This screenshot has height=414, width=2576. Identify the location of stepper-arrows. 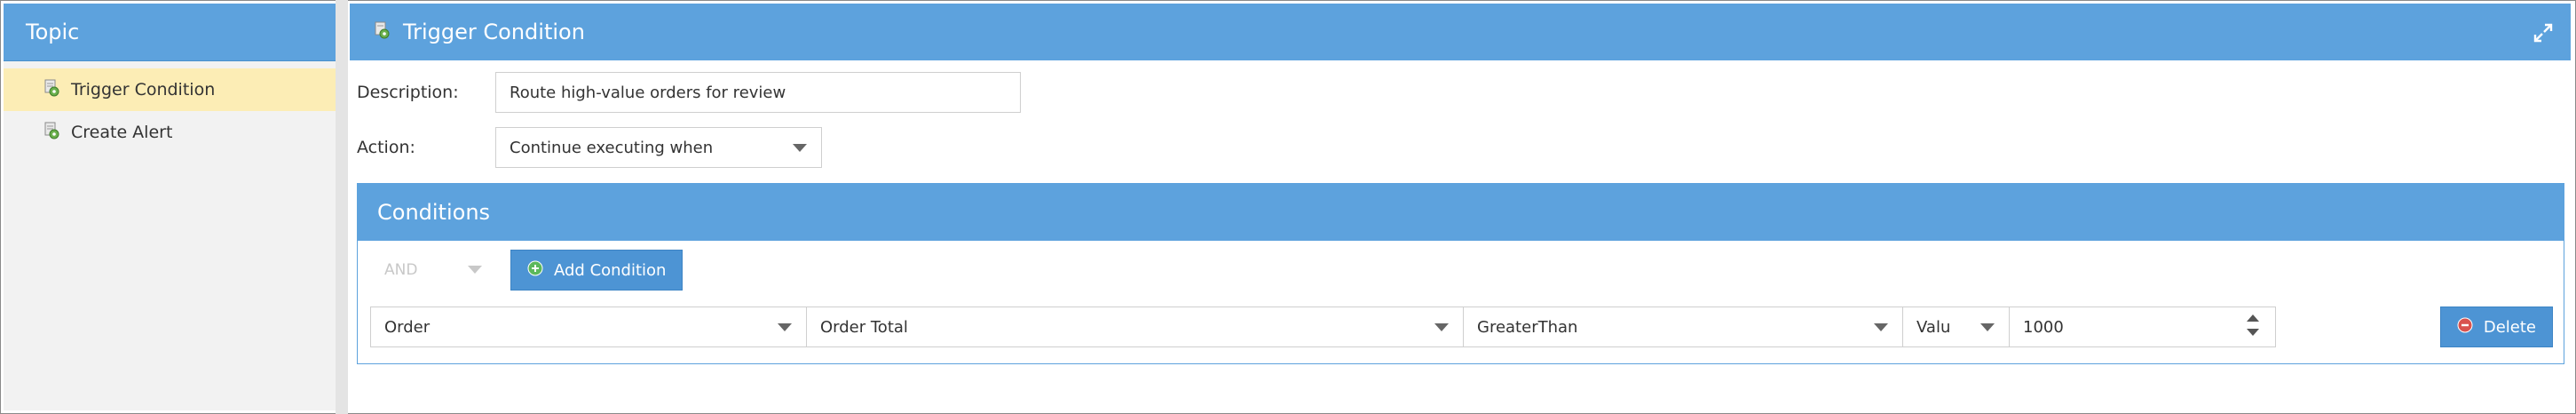
(2253, 325).